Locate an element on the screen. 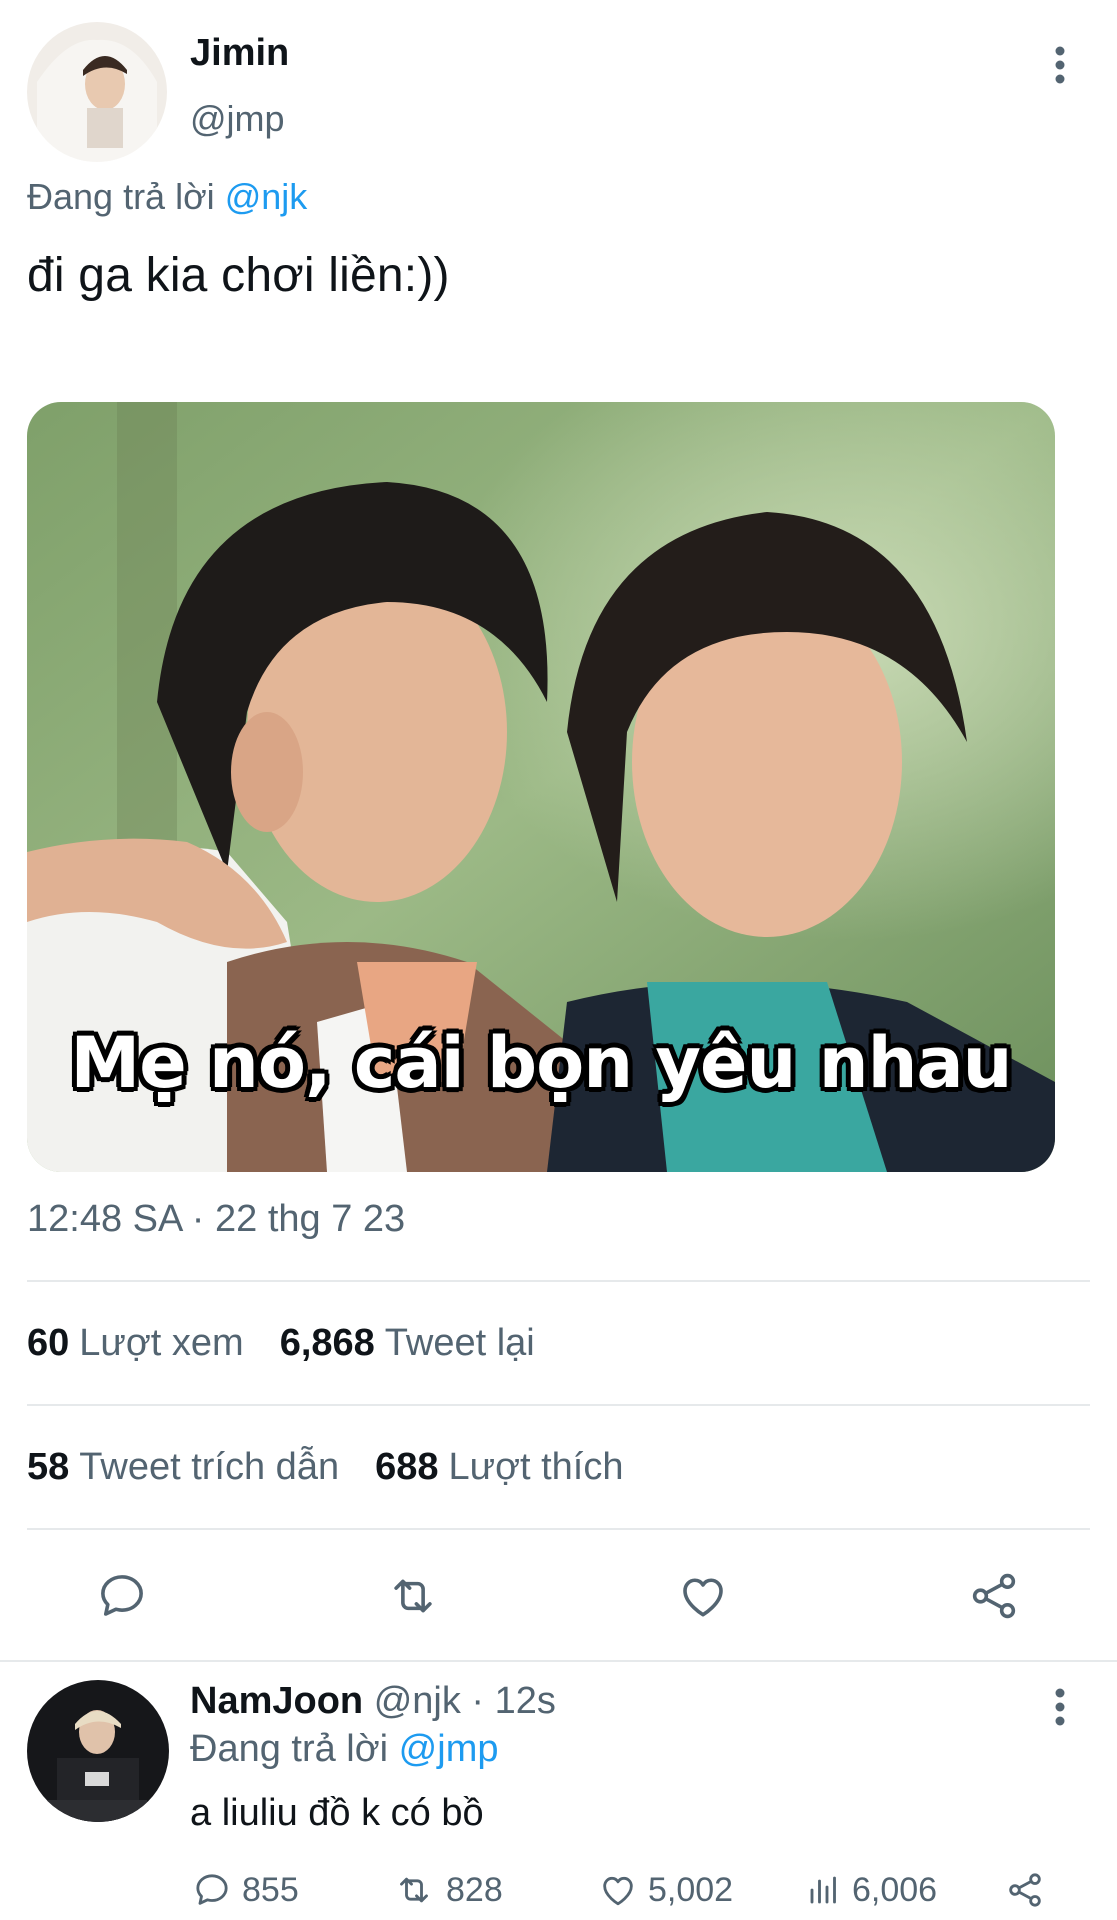 This screenshot has height=1920, width=1117. quotes-count: 58 is located at coordinates (48, 1467).